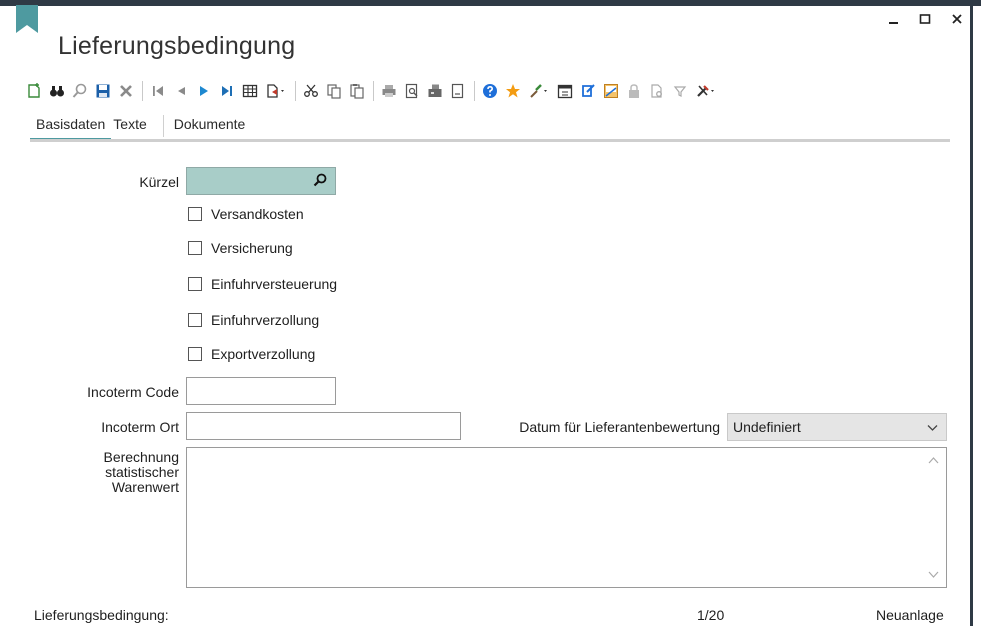 The width and height of the screenshot is (981, 626). What do you see at coordinates (158, 91) in the screenshot?
I see `first-record-button` at bounding box center [158, 91].